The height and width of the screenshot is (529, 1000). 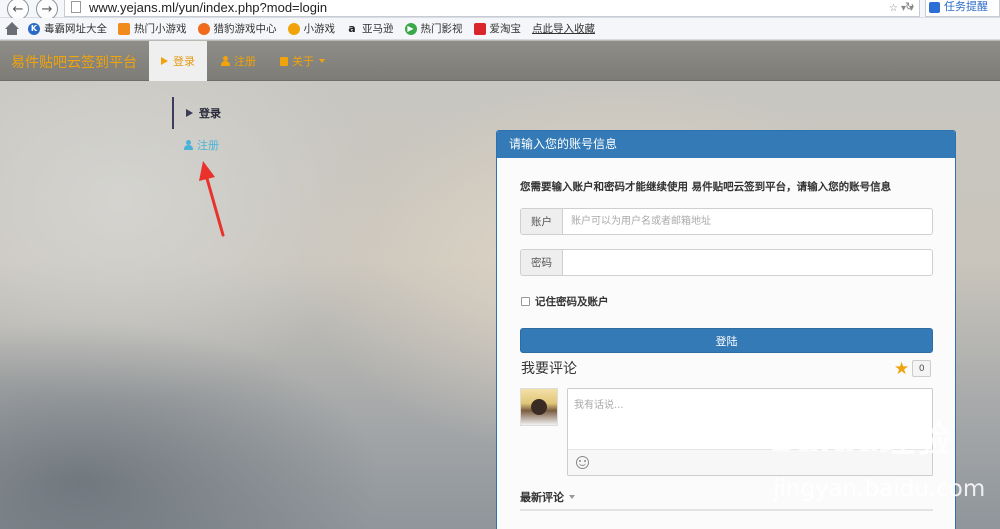 I want to click on side-nav-login: 登录, so click(x=203, y=113).